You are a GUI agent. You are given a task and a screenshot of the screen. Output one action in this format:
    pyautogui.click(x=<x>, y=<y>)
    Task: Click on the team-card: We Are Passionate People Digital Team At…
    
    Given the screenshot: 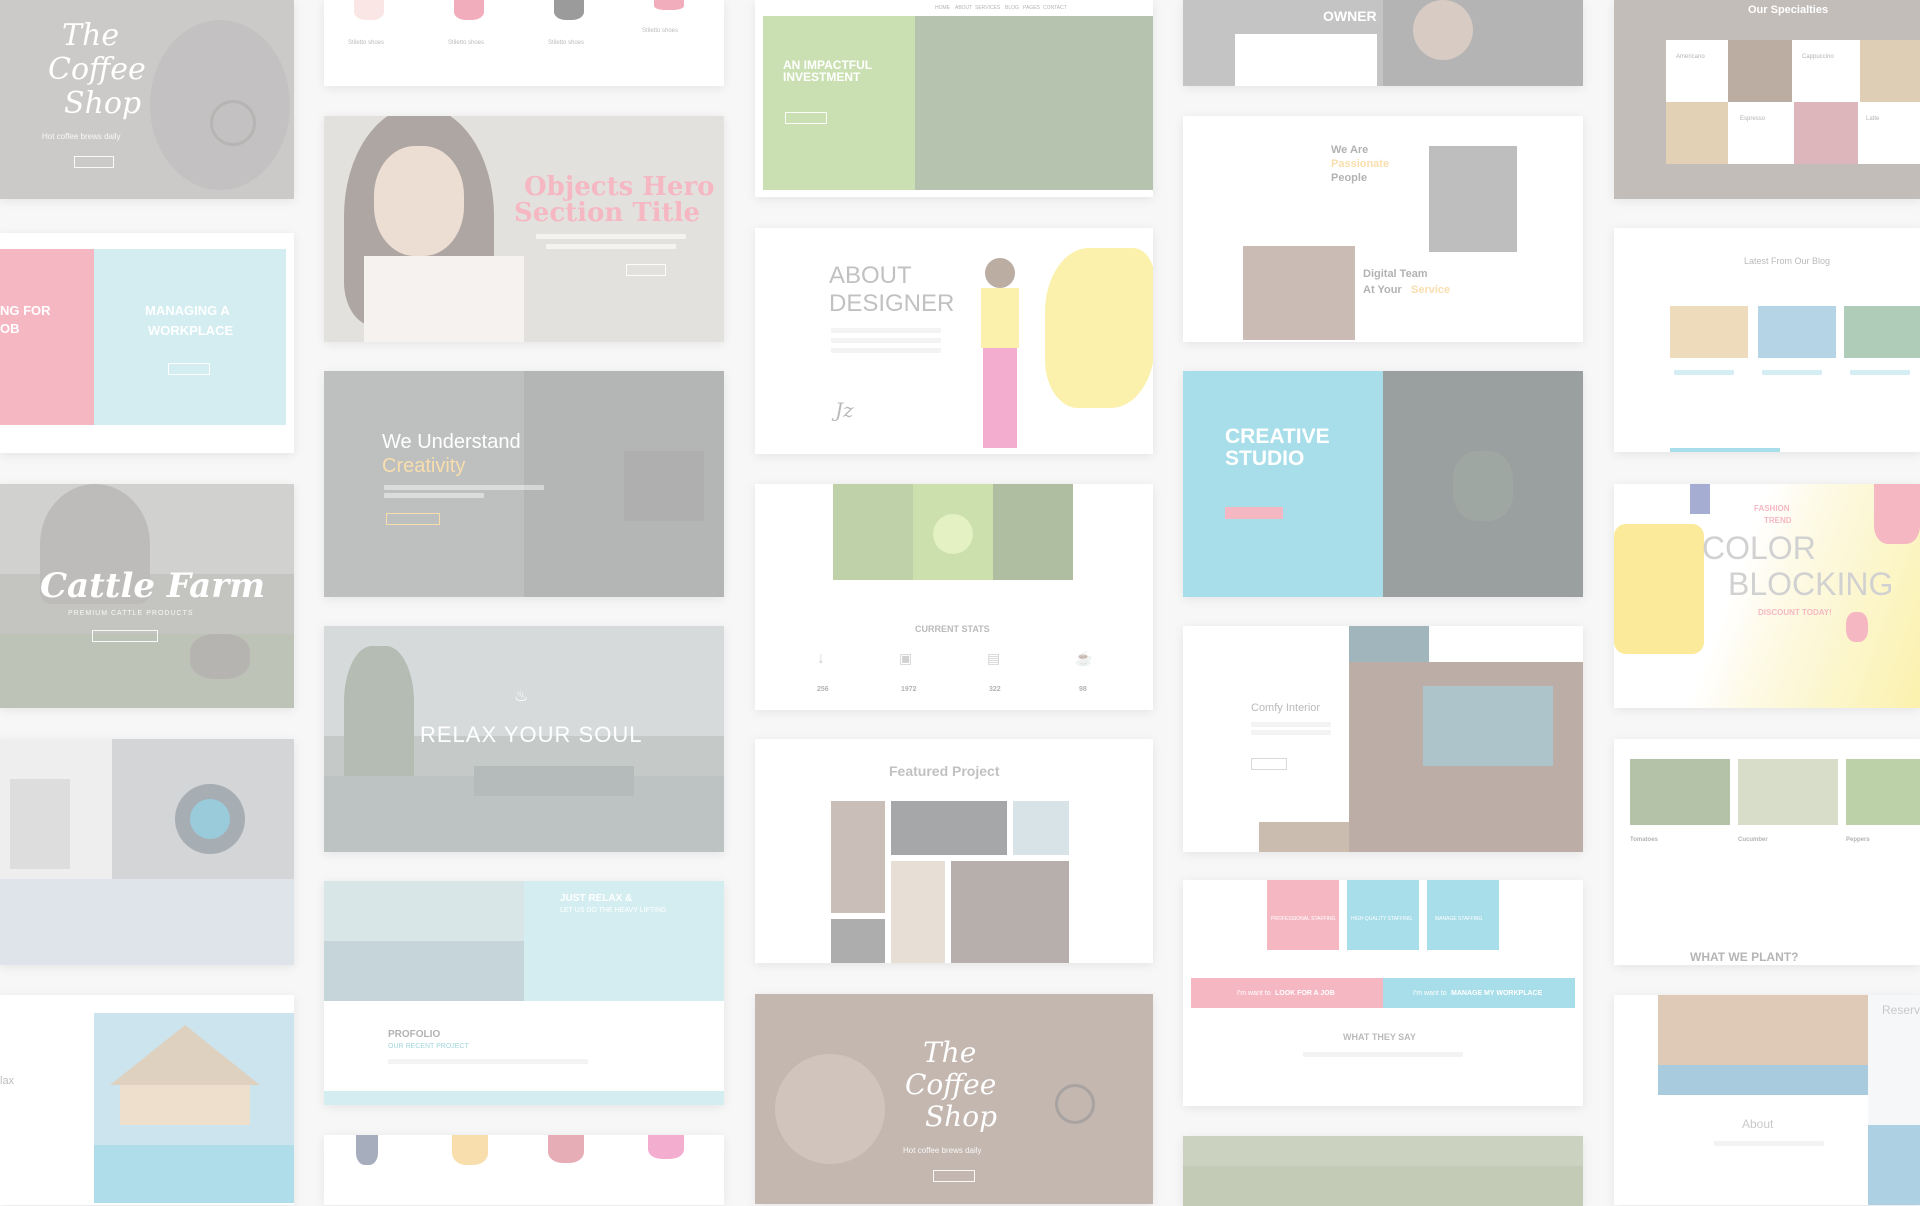 What is the action you would take?
    pyautogui.click(x=1383, y=229)
    